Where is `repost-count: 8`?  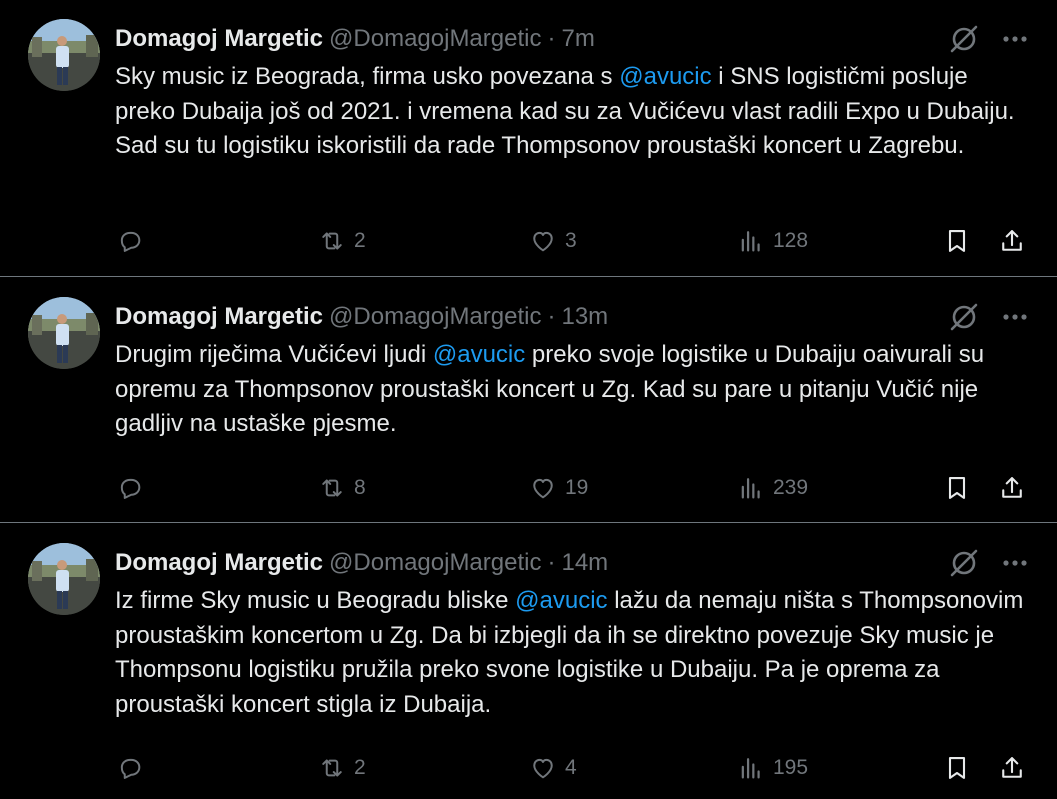
repost-count: 8 is located at coordinates (360, 487).